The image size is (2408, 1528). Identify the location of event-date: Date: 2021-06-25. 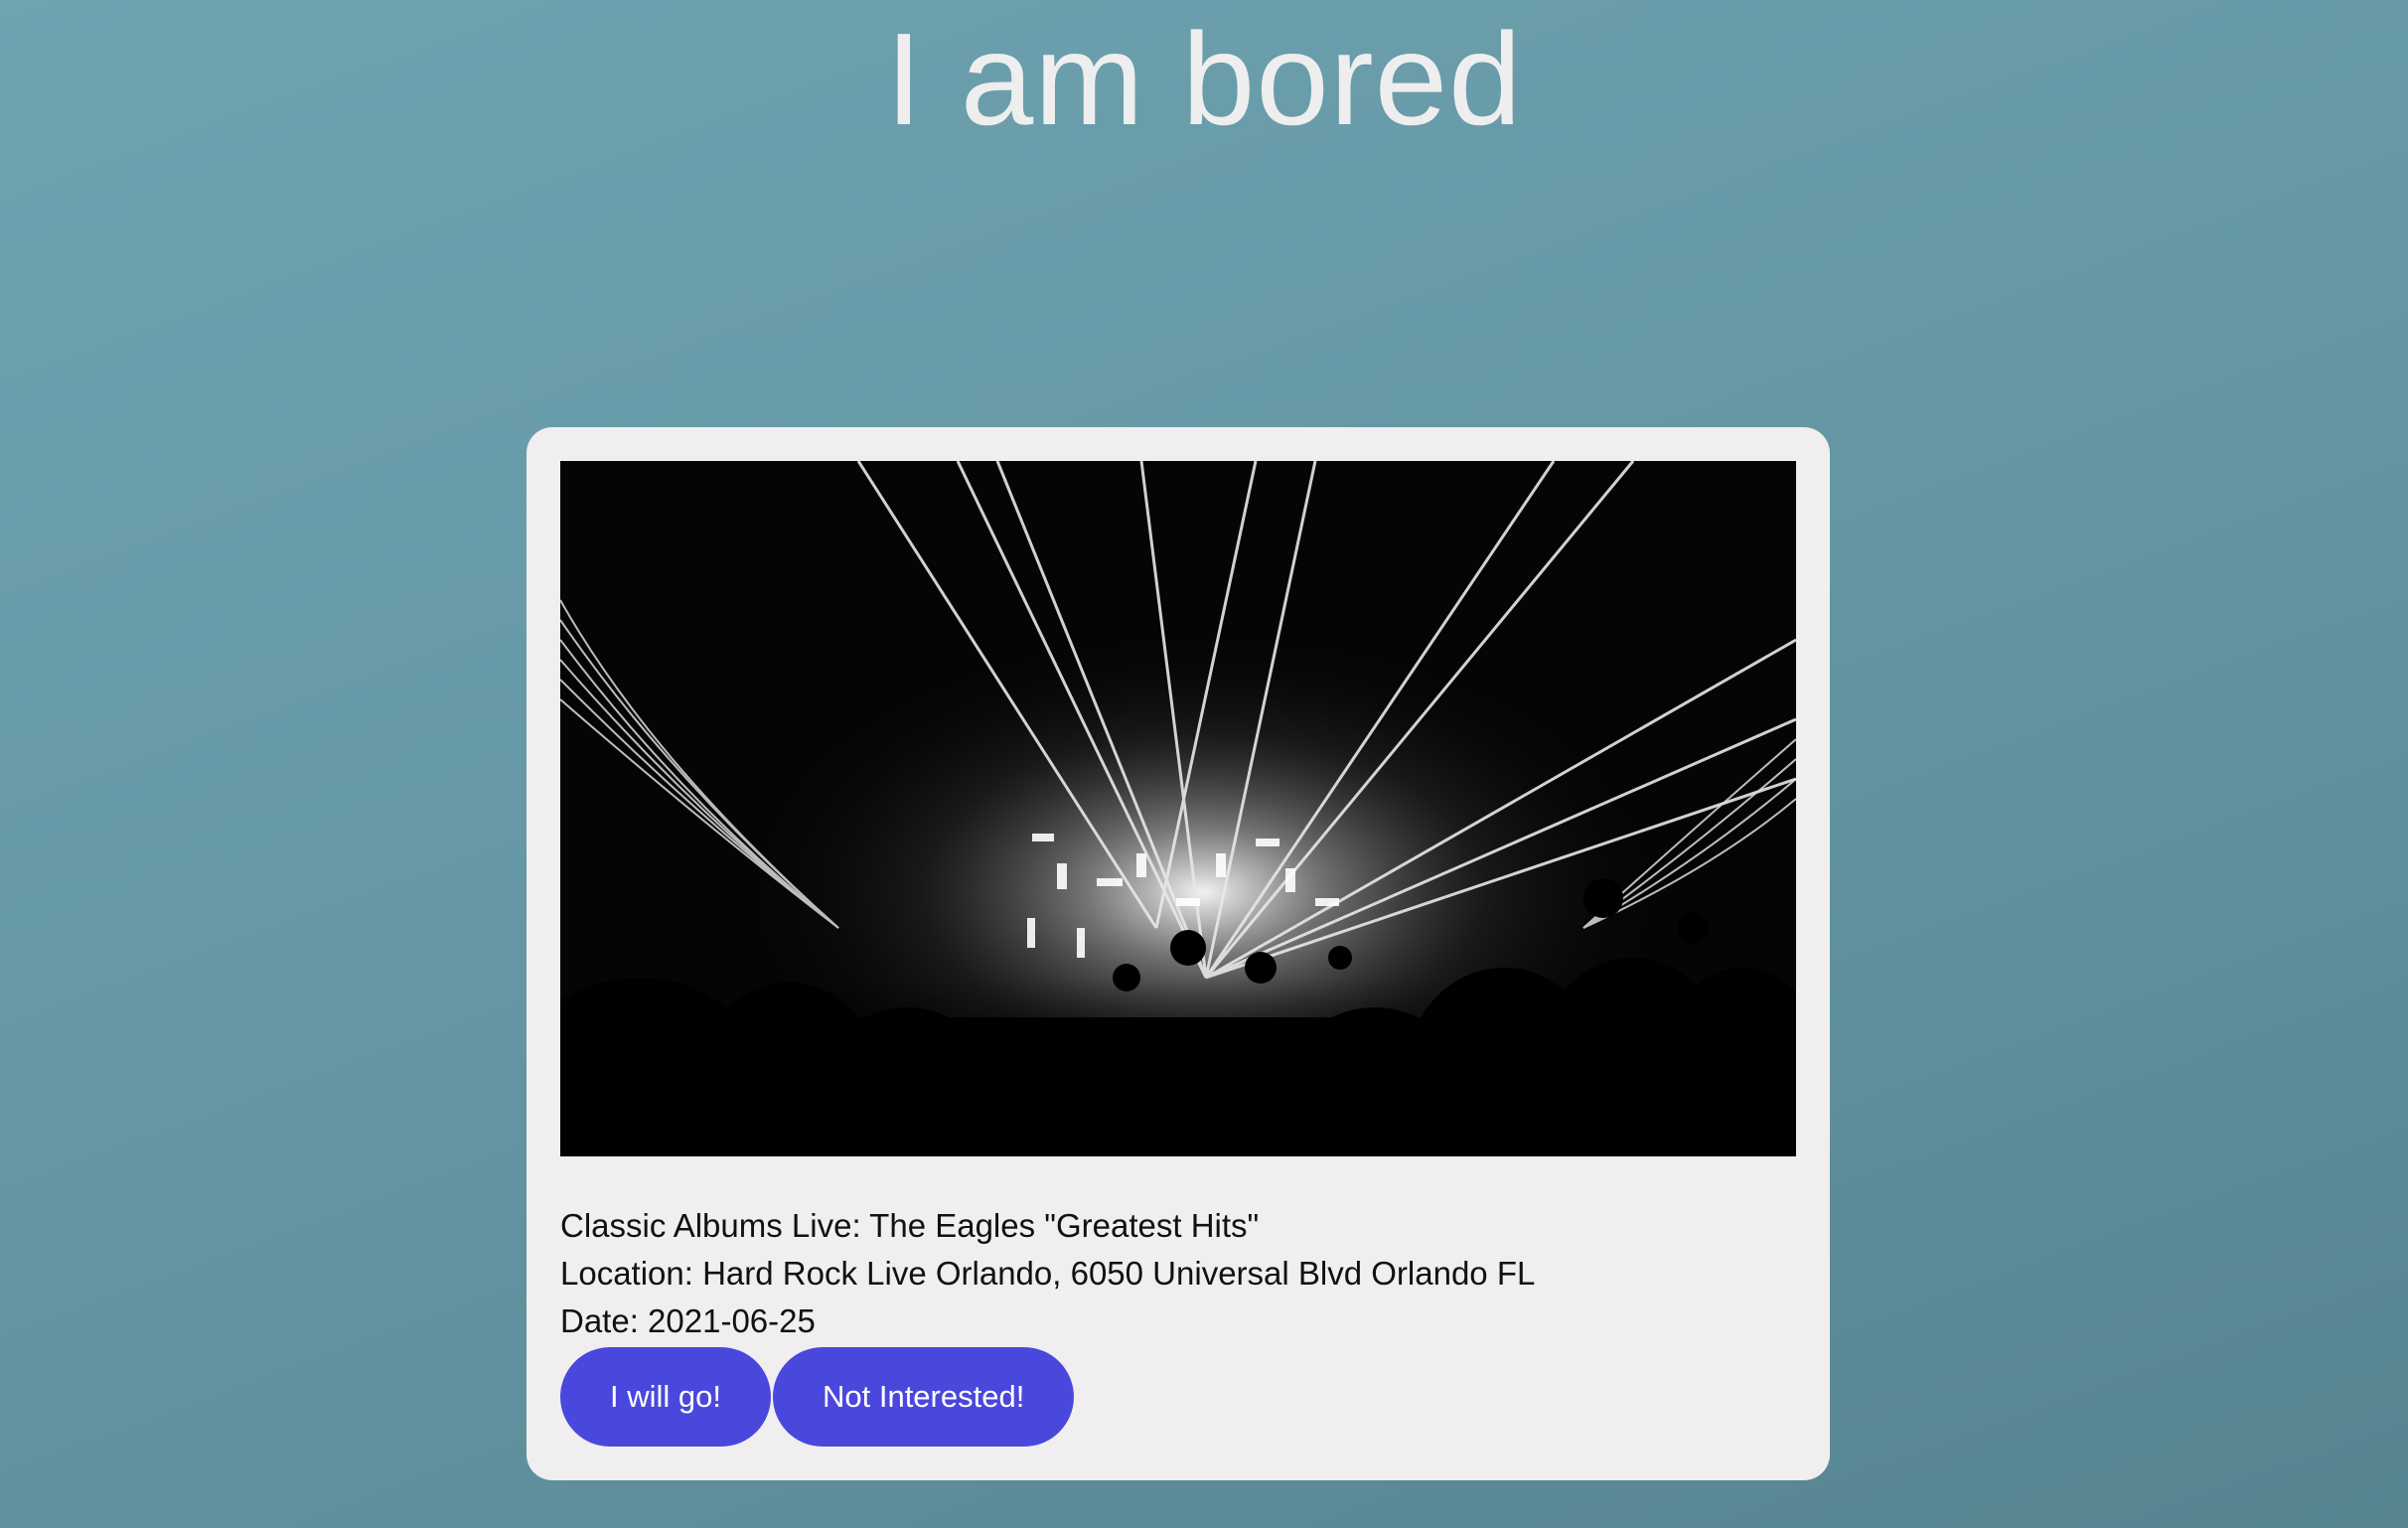
(688, 1320).